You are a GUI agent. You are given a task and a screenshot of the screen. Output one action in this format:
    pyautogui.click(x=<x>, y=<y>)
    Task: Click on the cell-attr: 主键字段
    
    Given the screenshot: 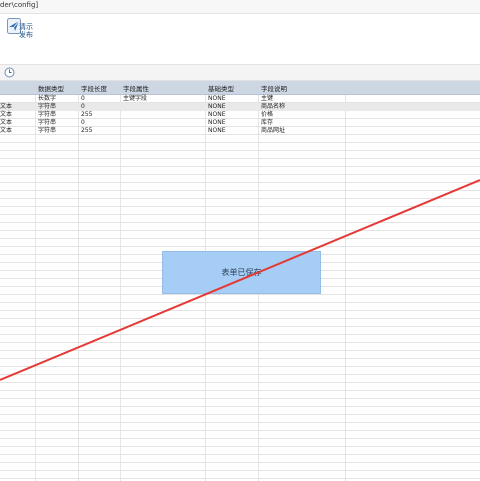 What is the action you would take?
    pyautogui.click(x=135, y=99)
    